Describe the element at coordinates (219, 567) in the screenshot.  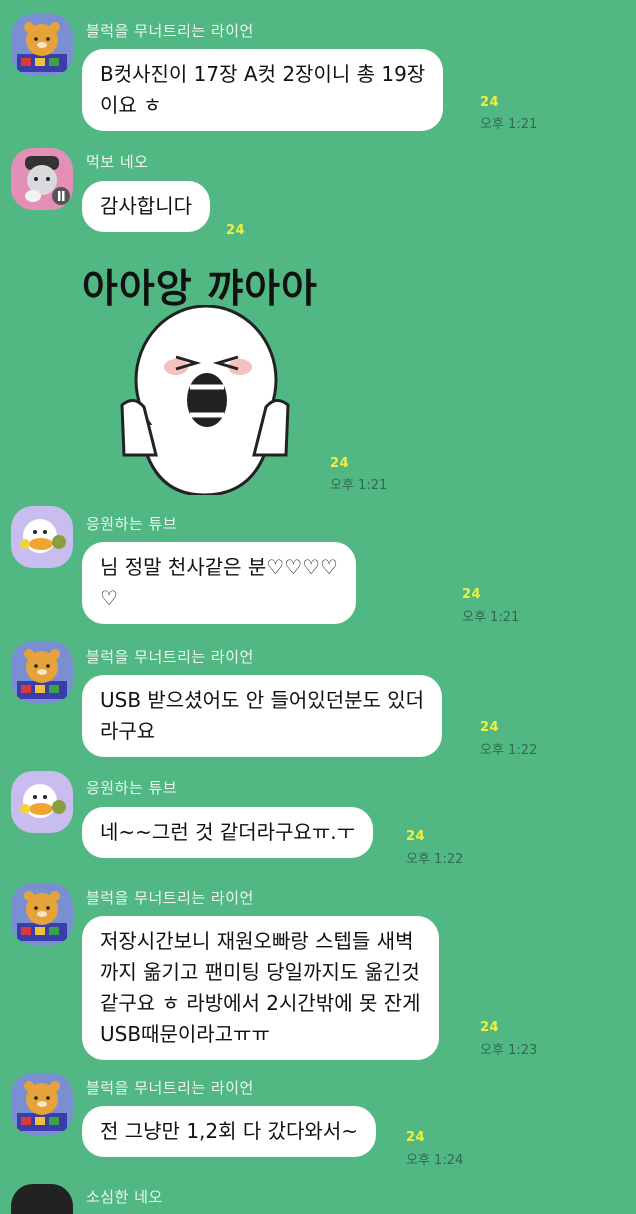
I see `message-line: 님 정말 천사같은 분♡♡♡♡` at that location.